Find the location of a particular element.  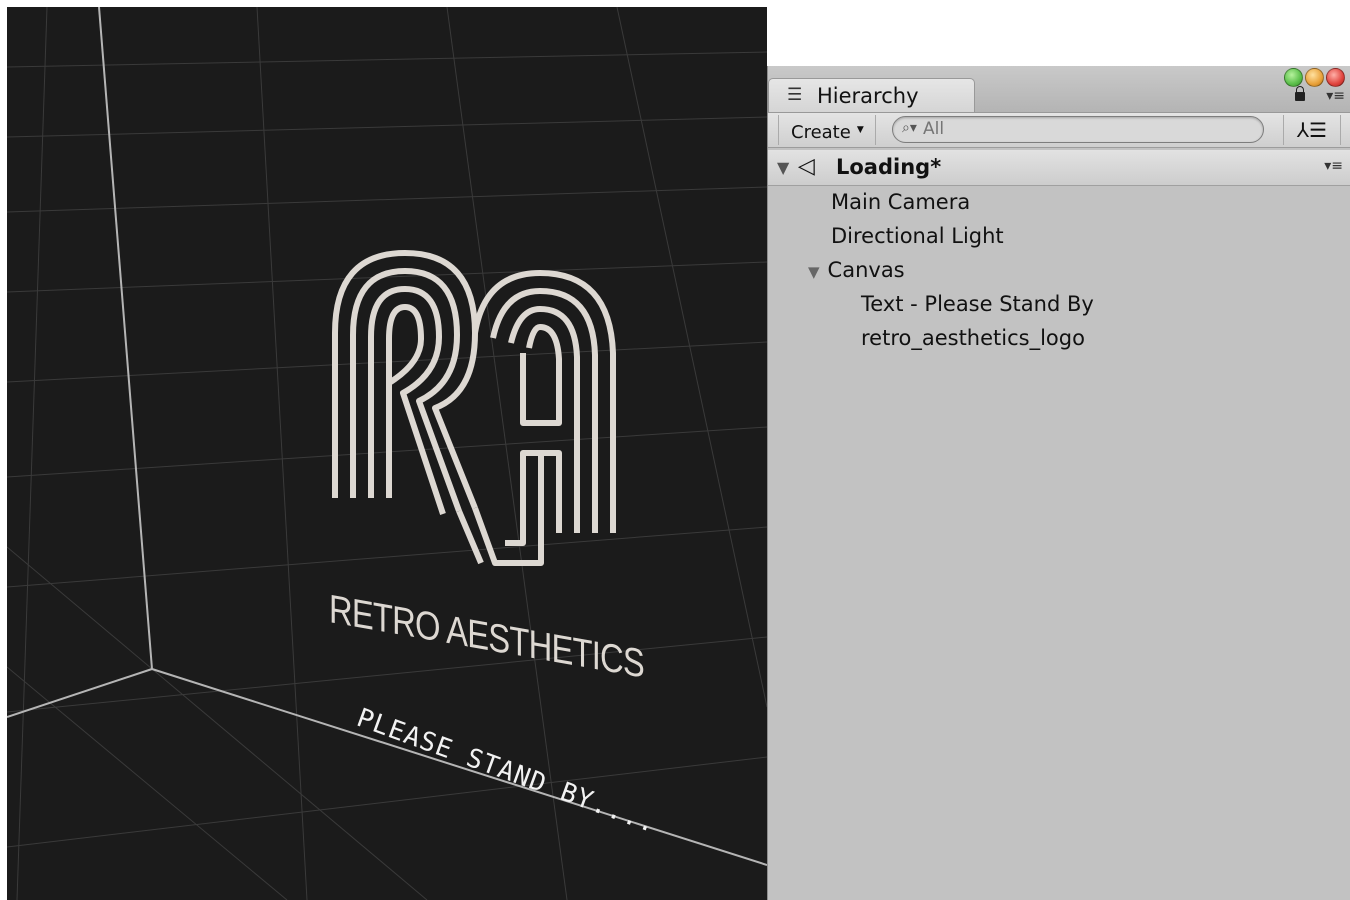

tab-hierarchy: ☰ Hierarchy is located at coordinates (871, 95).